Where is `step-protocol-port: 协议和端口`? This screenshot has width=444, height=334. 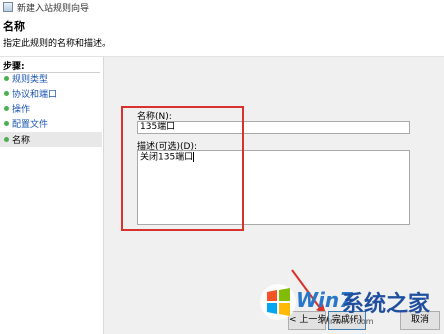
step-protocol-port: 协议和端口 is located at coordinates (51, 93).